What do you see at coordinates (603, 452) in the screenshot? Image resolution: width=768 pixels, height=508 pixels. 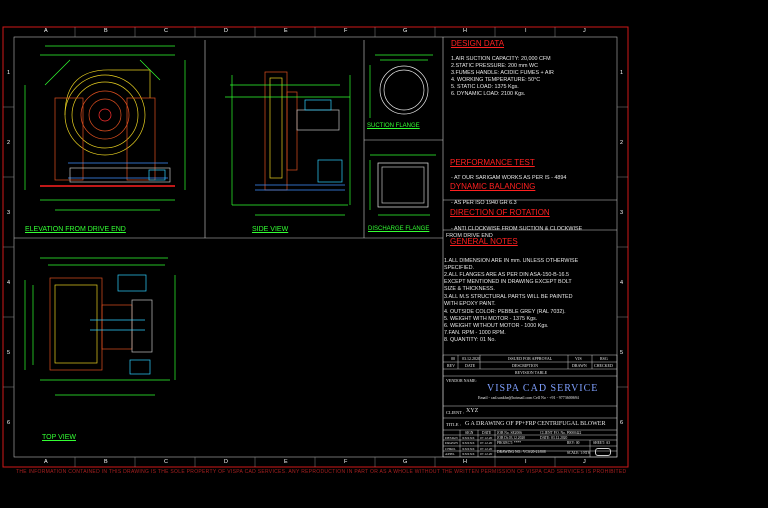 I see `projection-symbol-icon` at bounding box center [603, 452].